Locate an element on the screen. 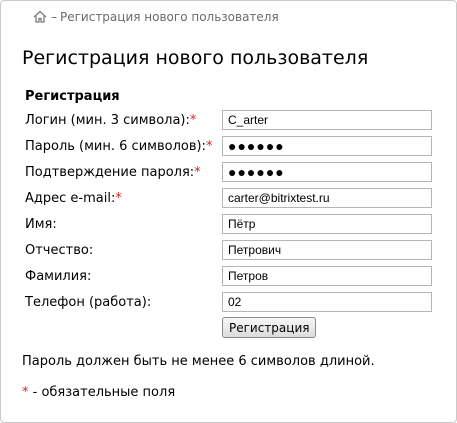  login-input is located at coordinates (327, 120).